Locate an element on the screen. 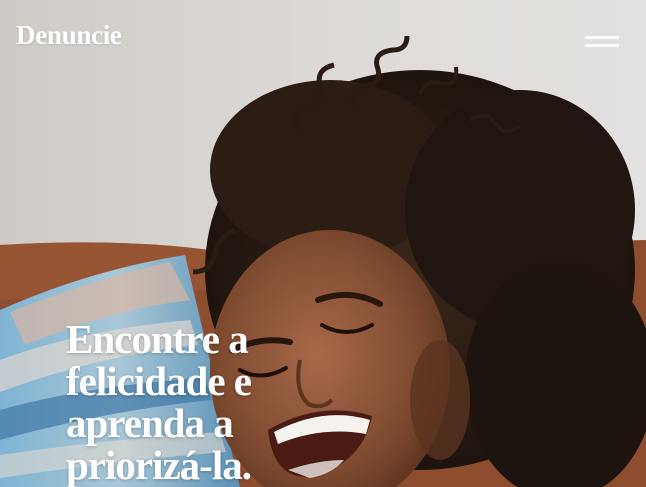 The height and width of the screenshot is (487, 646). brand-logo: Denuncie is located at coordinates (69, 35).